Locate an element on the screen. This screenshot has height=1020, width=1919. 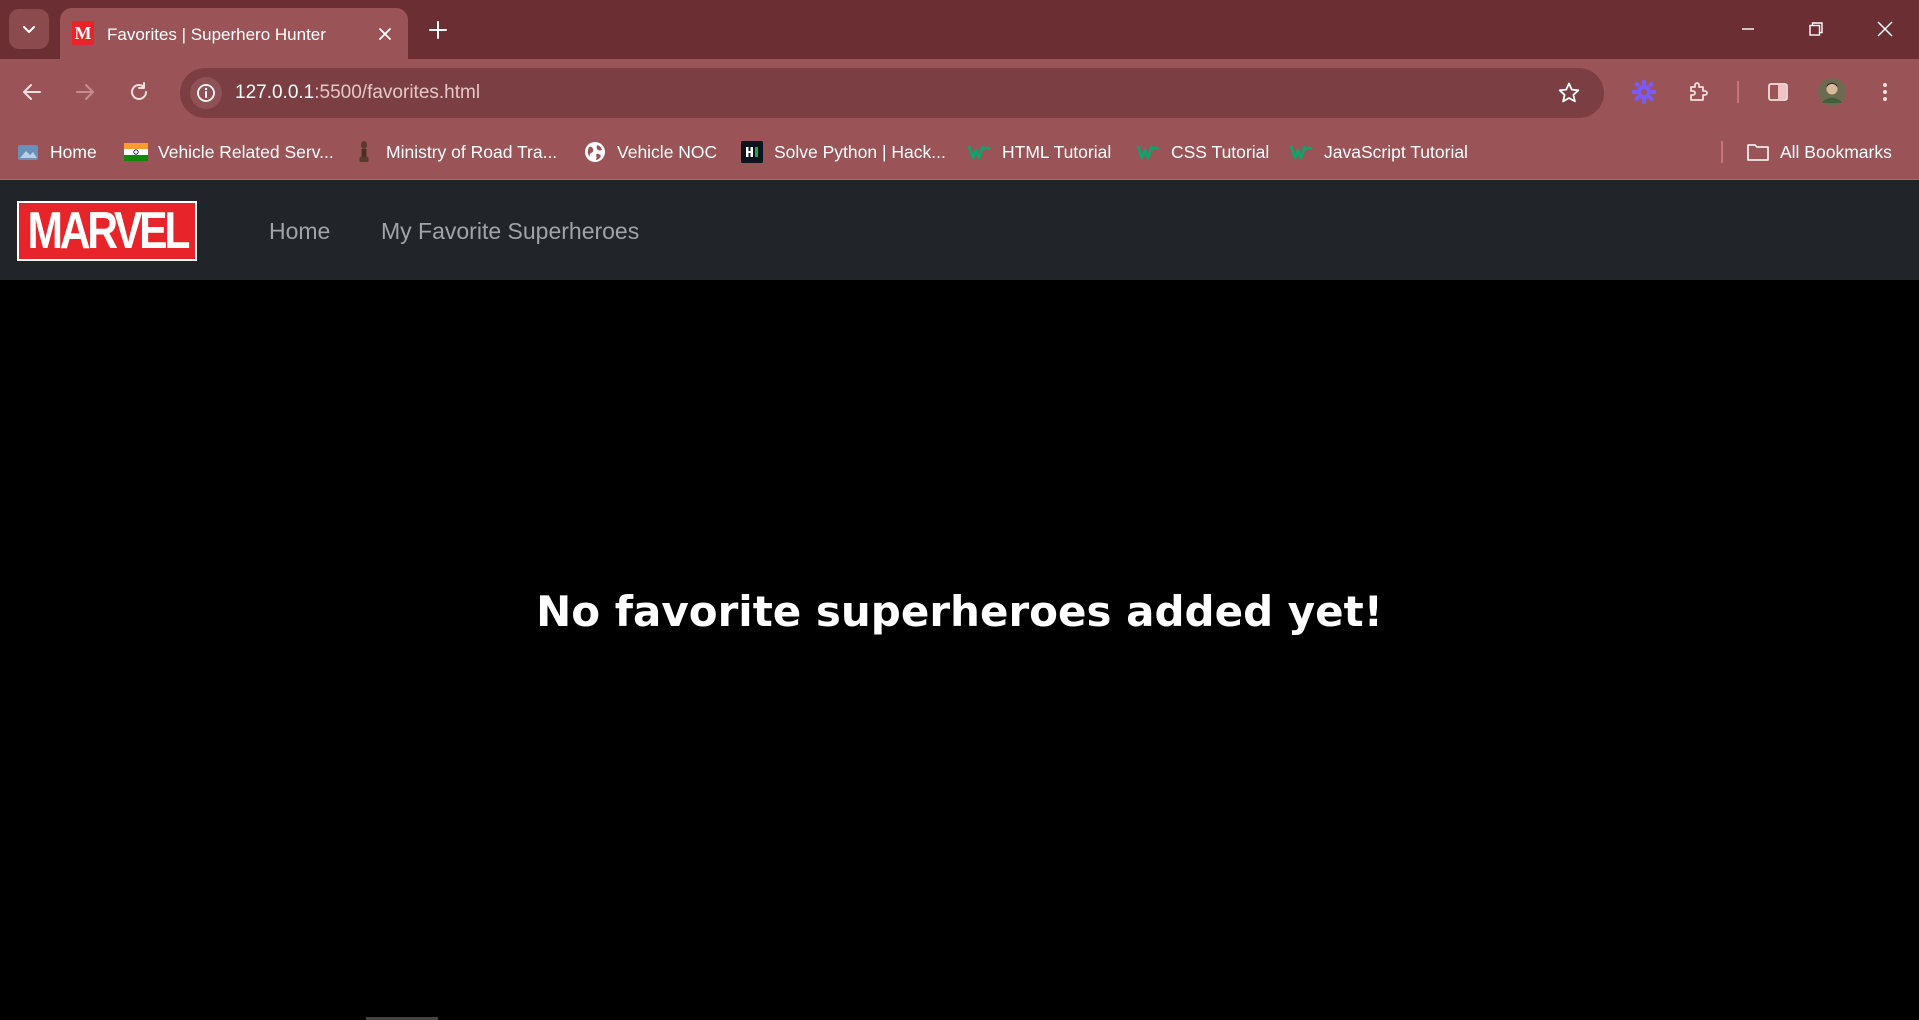
browser-menu-button is located at coordinates (1885, 92).